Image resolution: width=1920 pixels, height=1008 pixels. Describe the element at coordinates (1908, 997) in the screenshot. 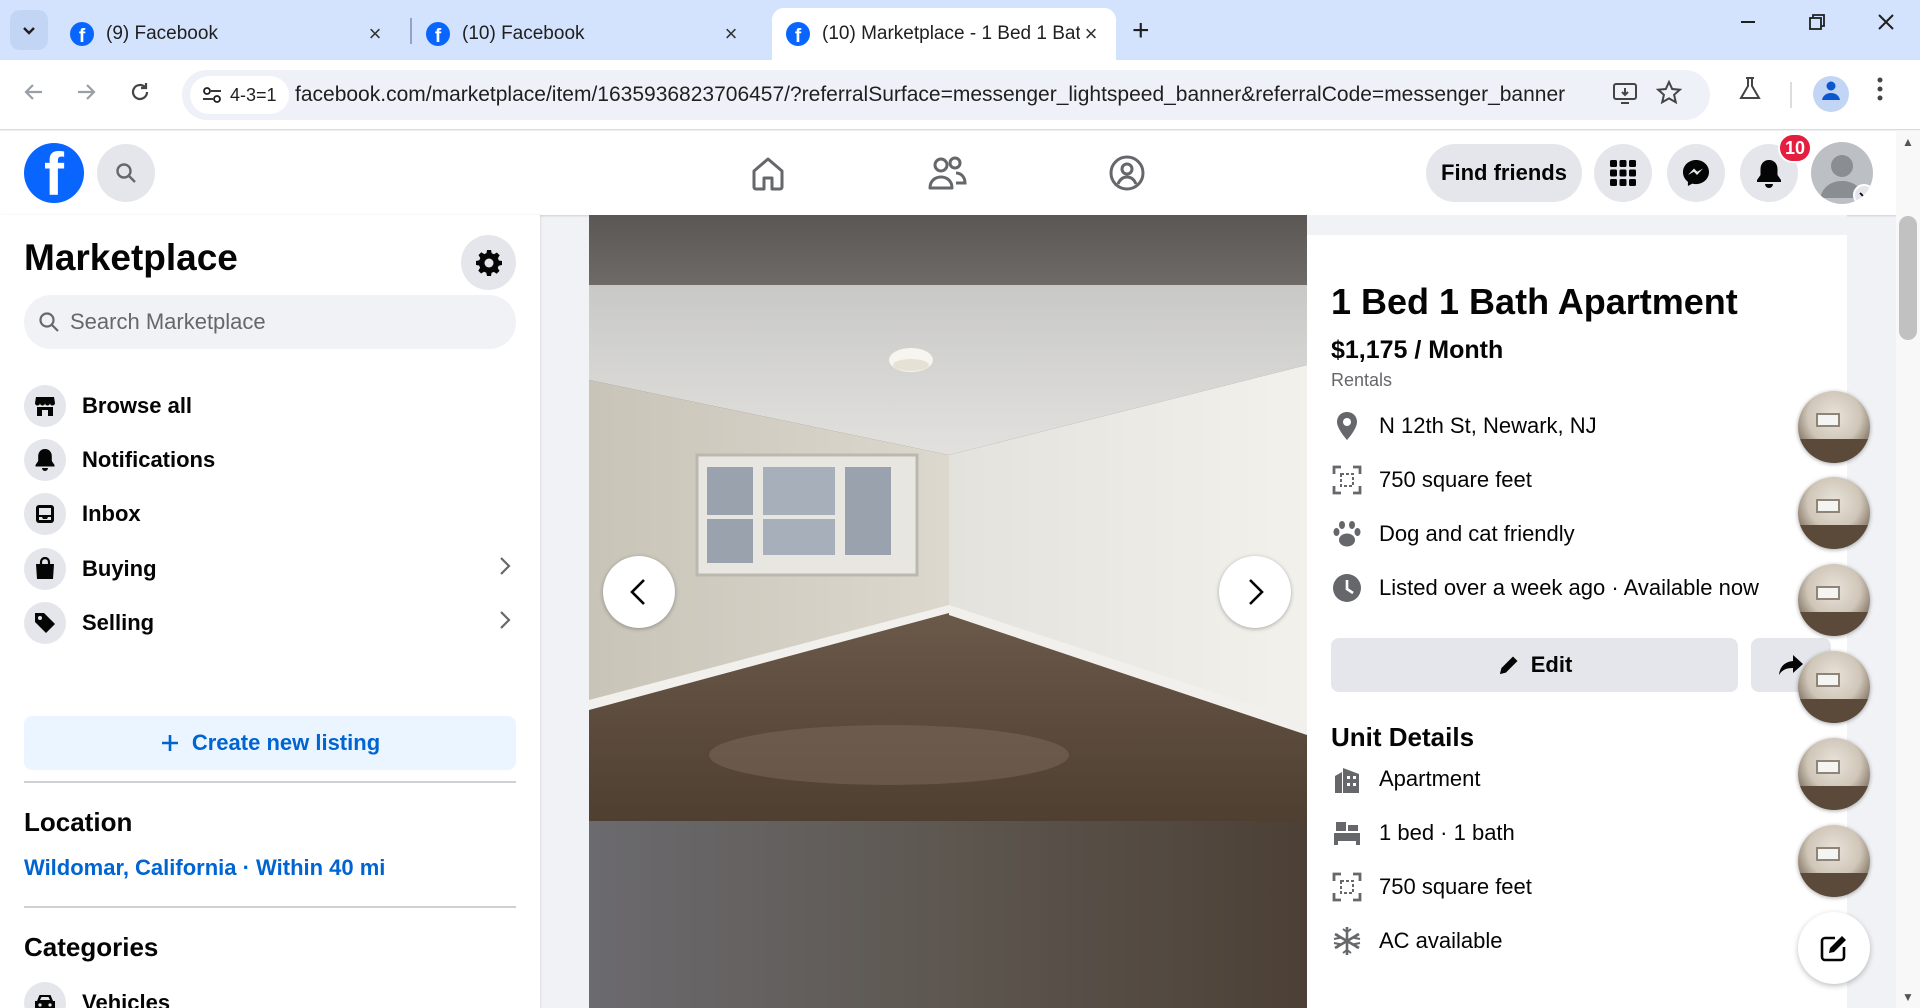

I see `scroll-down-arrow-icon: ▼` at that location.